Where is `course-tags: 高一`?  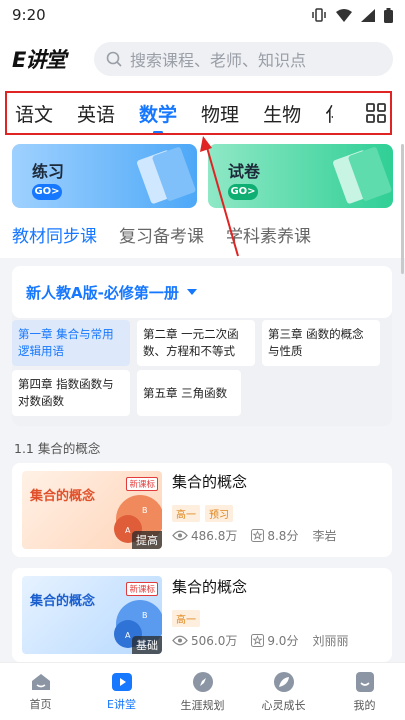
course-tags: 高一 is located at coordinates (186, 618).